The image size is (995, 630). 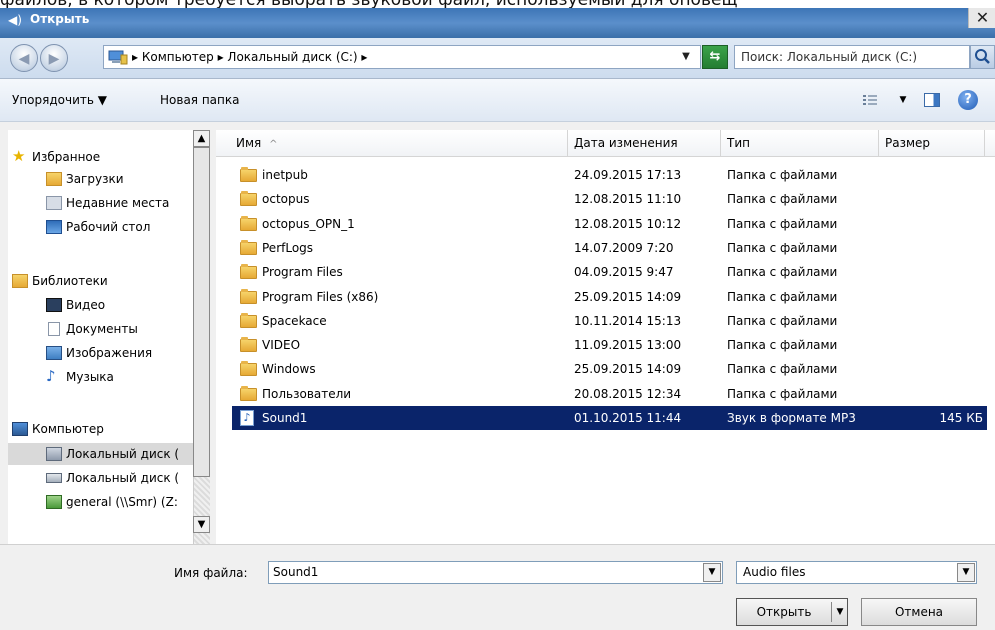 What do you see at coordinates (54, 353) in the screenshot?
I see `images-icon` at bounding box center [54, 353].